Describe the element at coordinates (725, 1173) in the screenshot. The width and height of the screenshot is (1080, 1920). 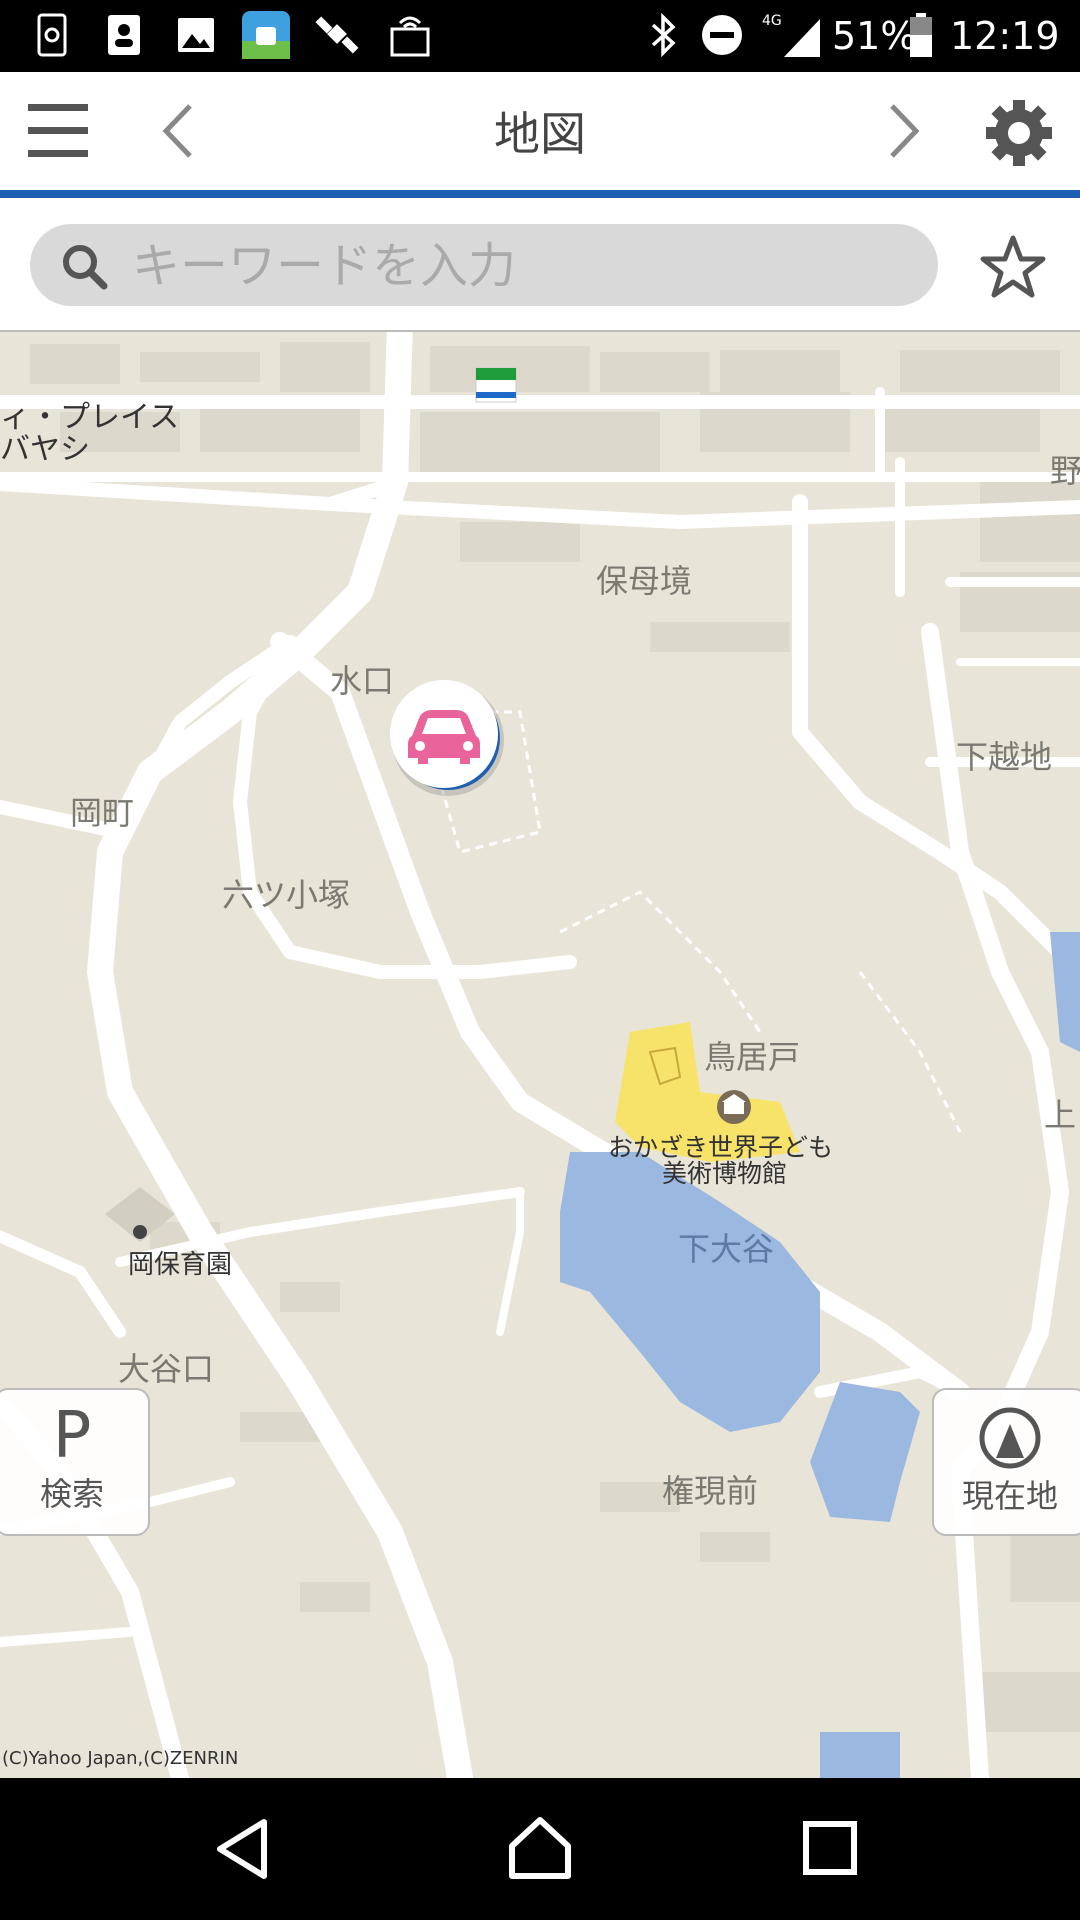
I see `museum-label: 美術博物館` at that location.